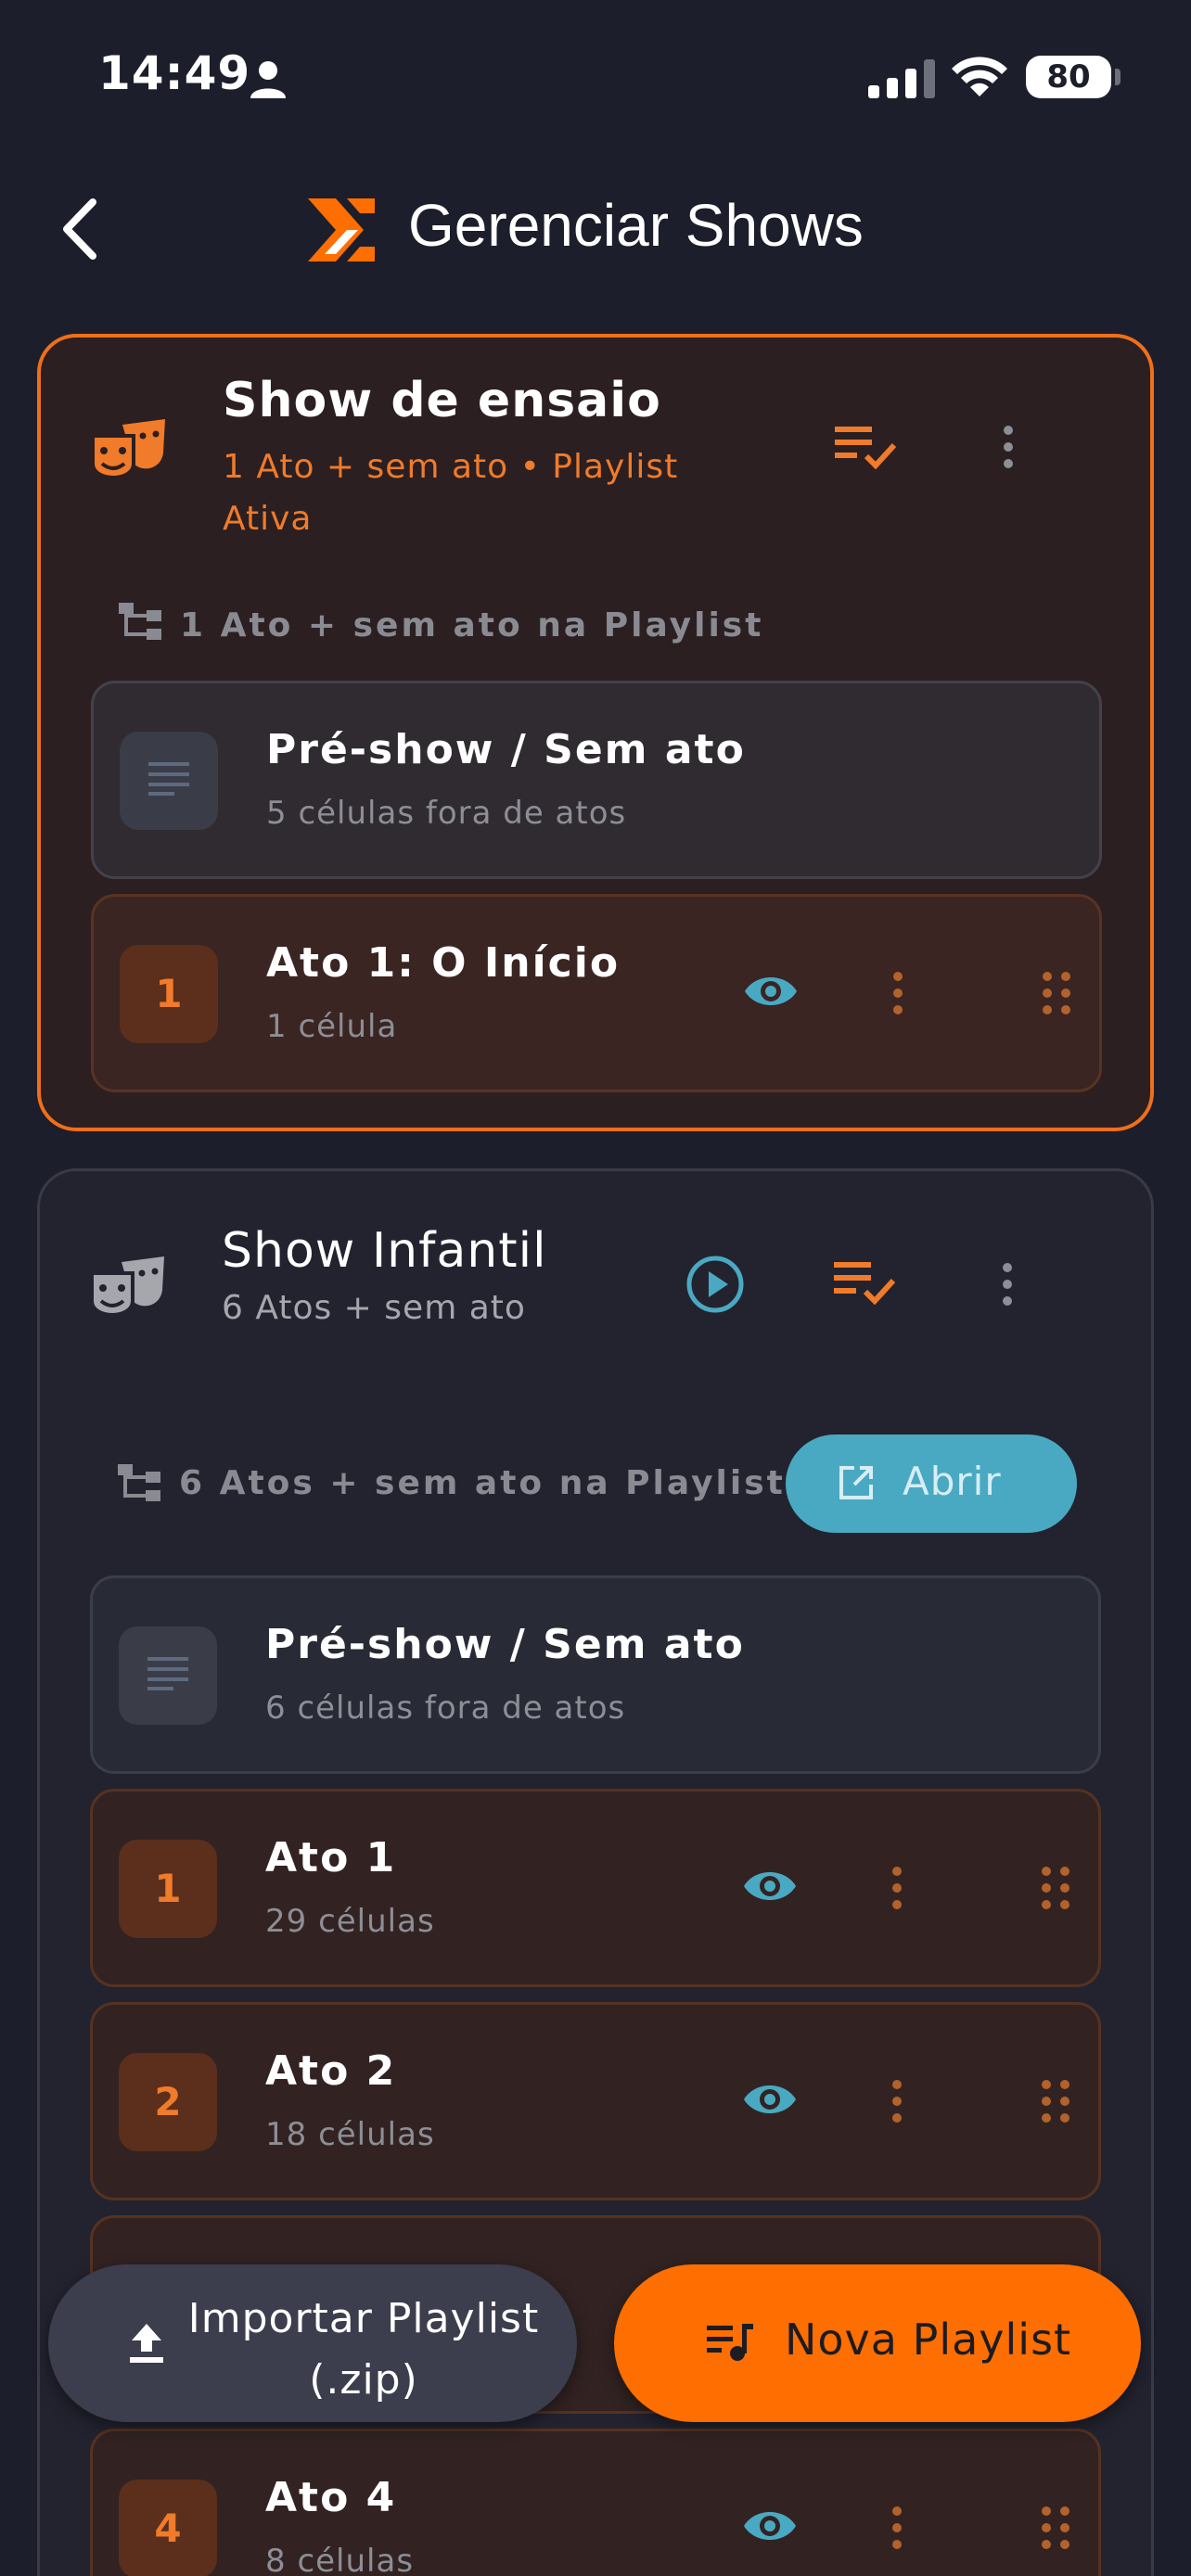 The width and height of the screenshot is (1191, 2576). I want to click on row-title: Ato 1, so click(331, 1858).